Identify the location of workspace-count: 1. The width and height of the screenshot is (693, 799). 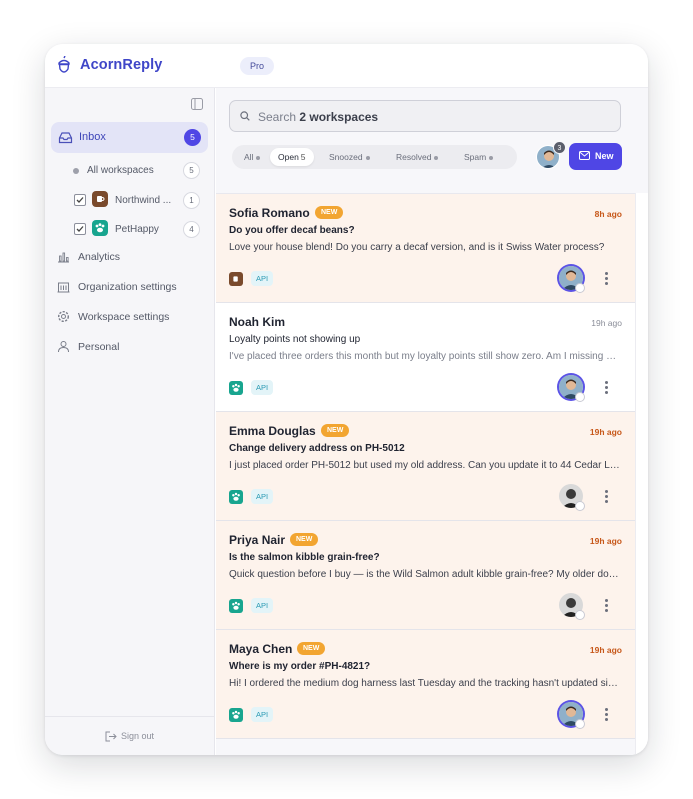
(191, 200).